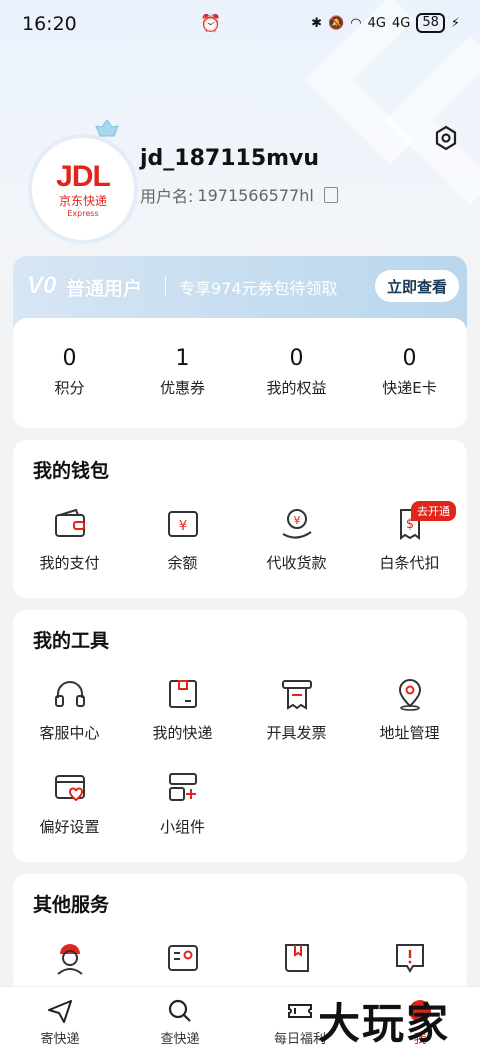  Describe the element at coordinates (258, 288) in the screenshot. I see `vip-offer: 专享974元券包待领取` at that location.